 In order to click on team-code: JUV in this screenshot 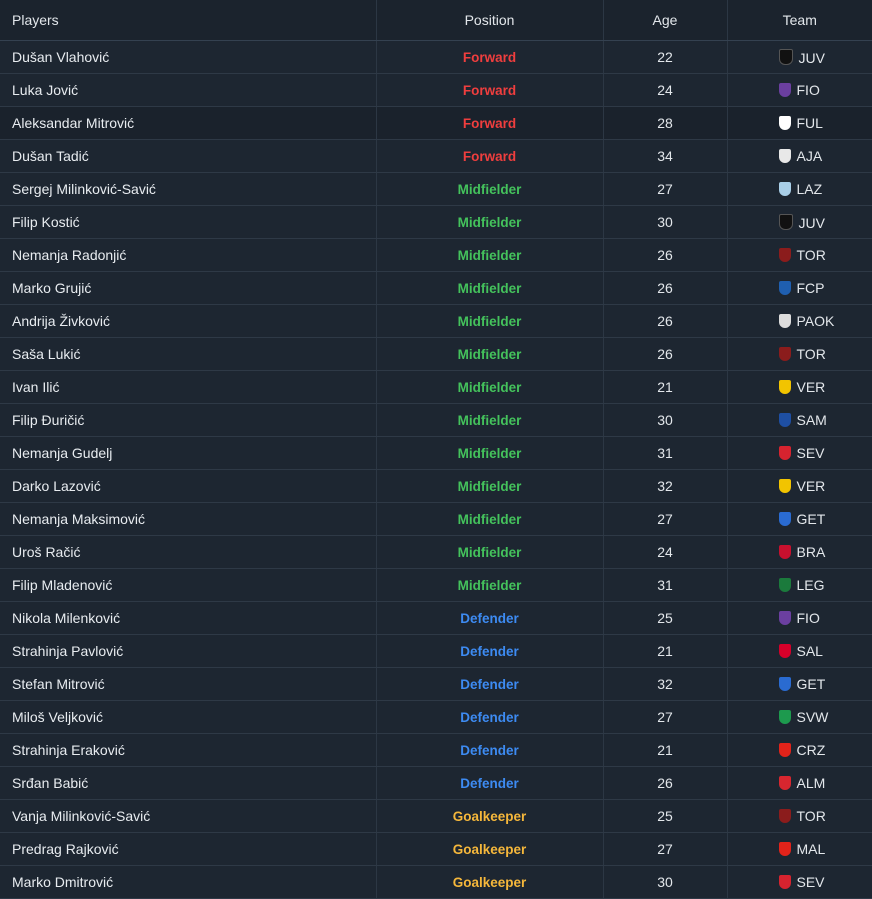, I will do `click(811, 57)`.